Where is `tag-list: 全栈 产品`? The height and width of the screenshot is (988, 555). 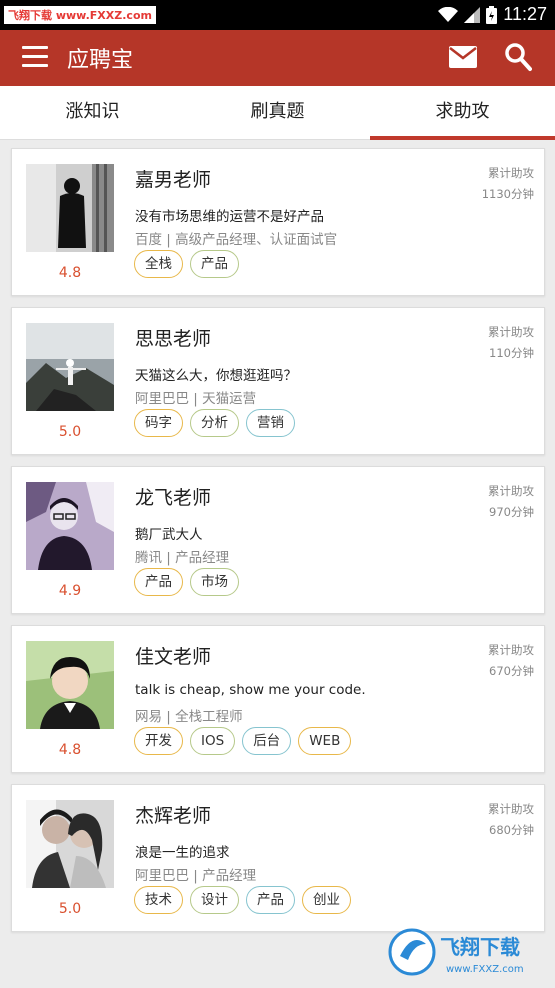 tag-list: 全栈 产品 is located at coordinates (186, 264).